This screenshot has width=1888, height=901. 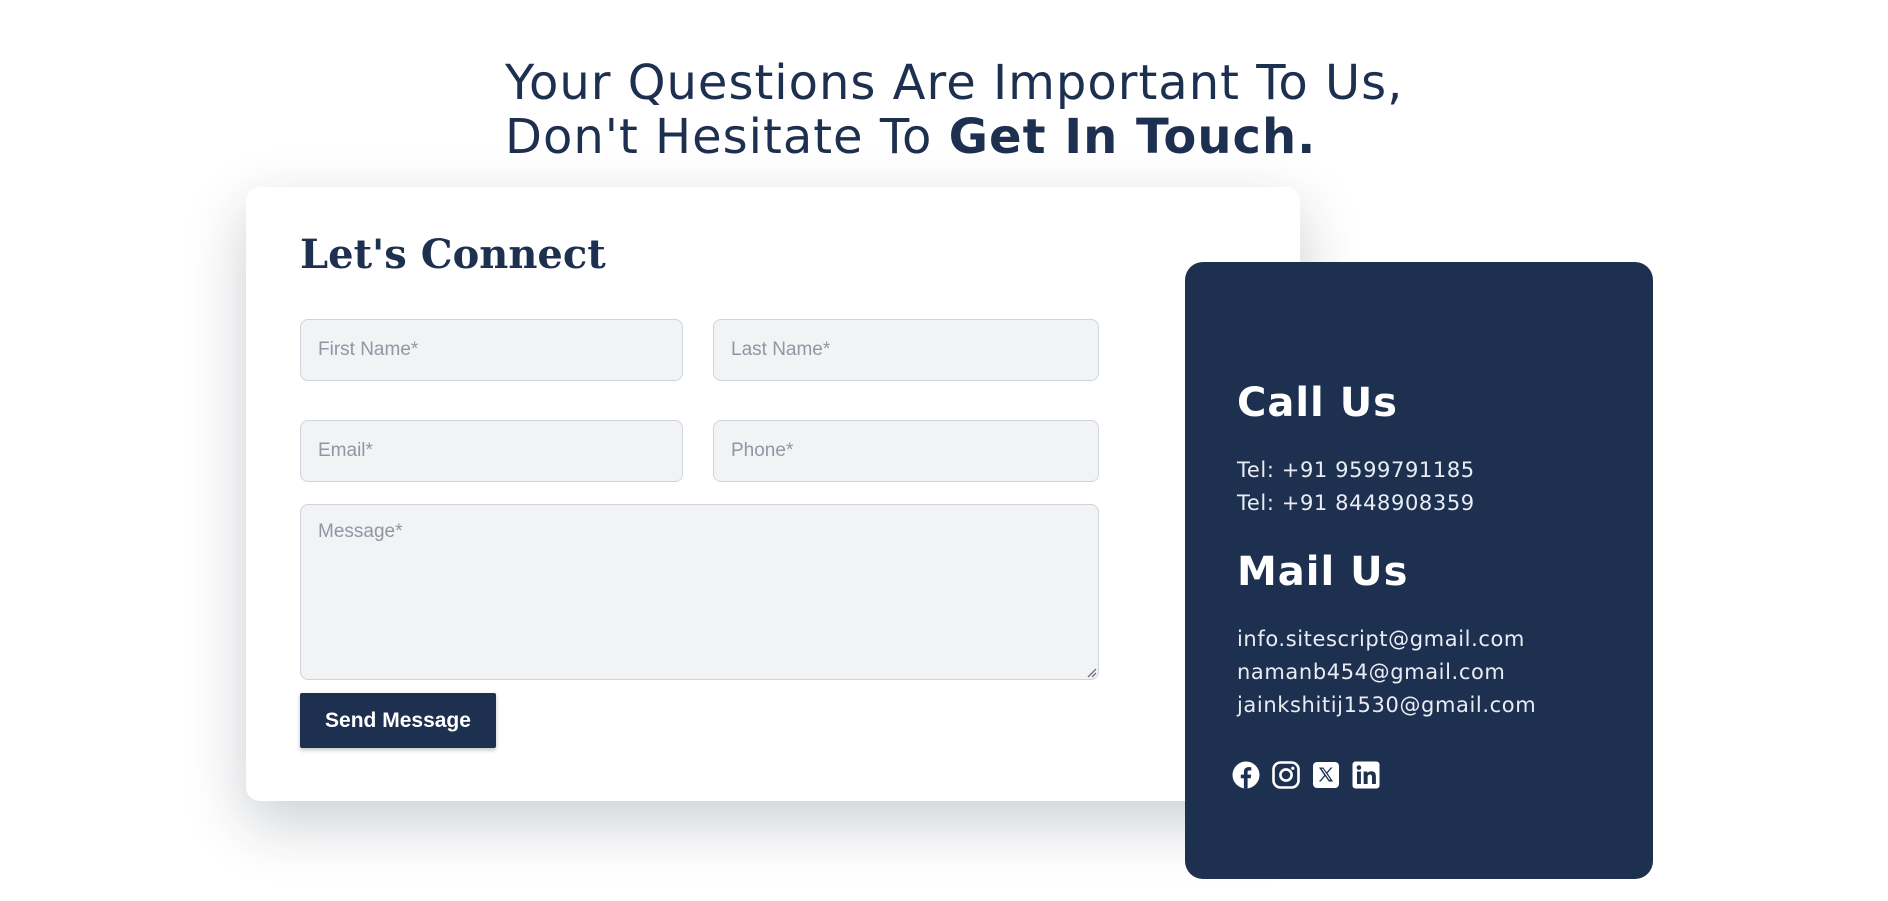 I want to click on instagram-link, so click(x=1286, y=775).